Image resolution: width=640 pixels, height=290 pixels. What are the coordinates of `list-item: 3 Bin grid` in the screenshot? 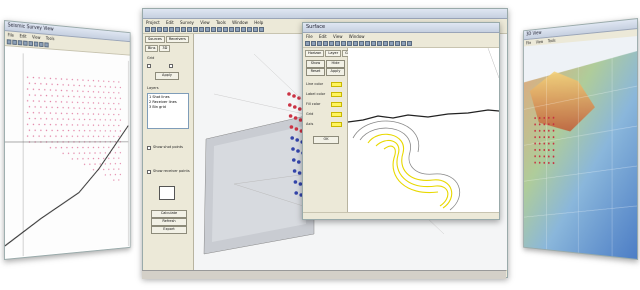 It's located at (168, 107).